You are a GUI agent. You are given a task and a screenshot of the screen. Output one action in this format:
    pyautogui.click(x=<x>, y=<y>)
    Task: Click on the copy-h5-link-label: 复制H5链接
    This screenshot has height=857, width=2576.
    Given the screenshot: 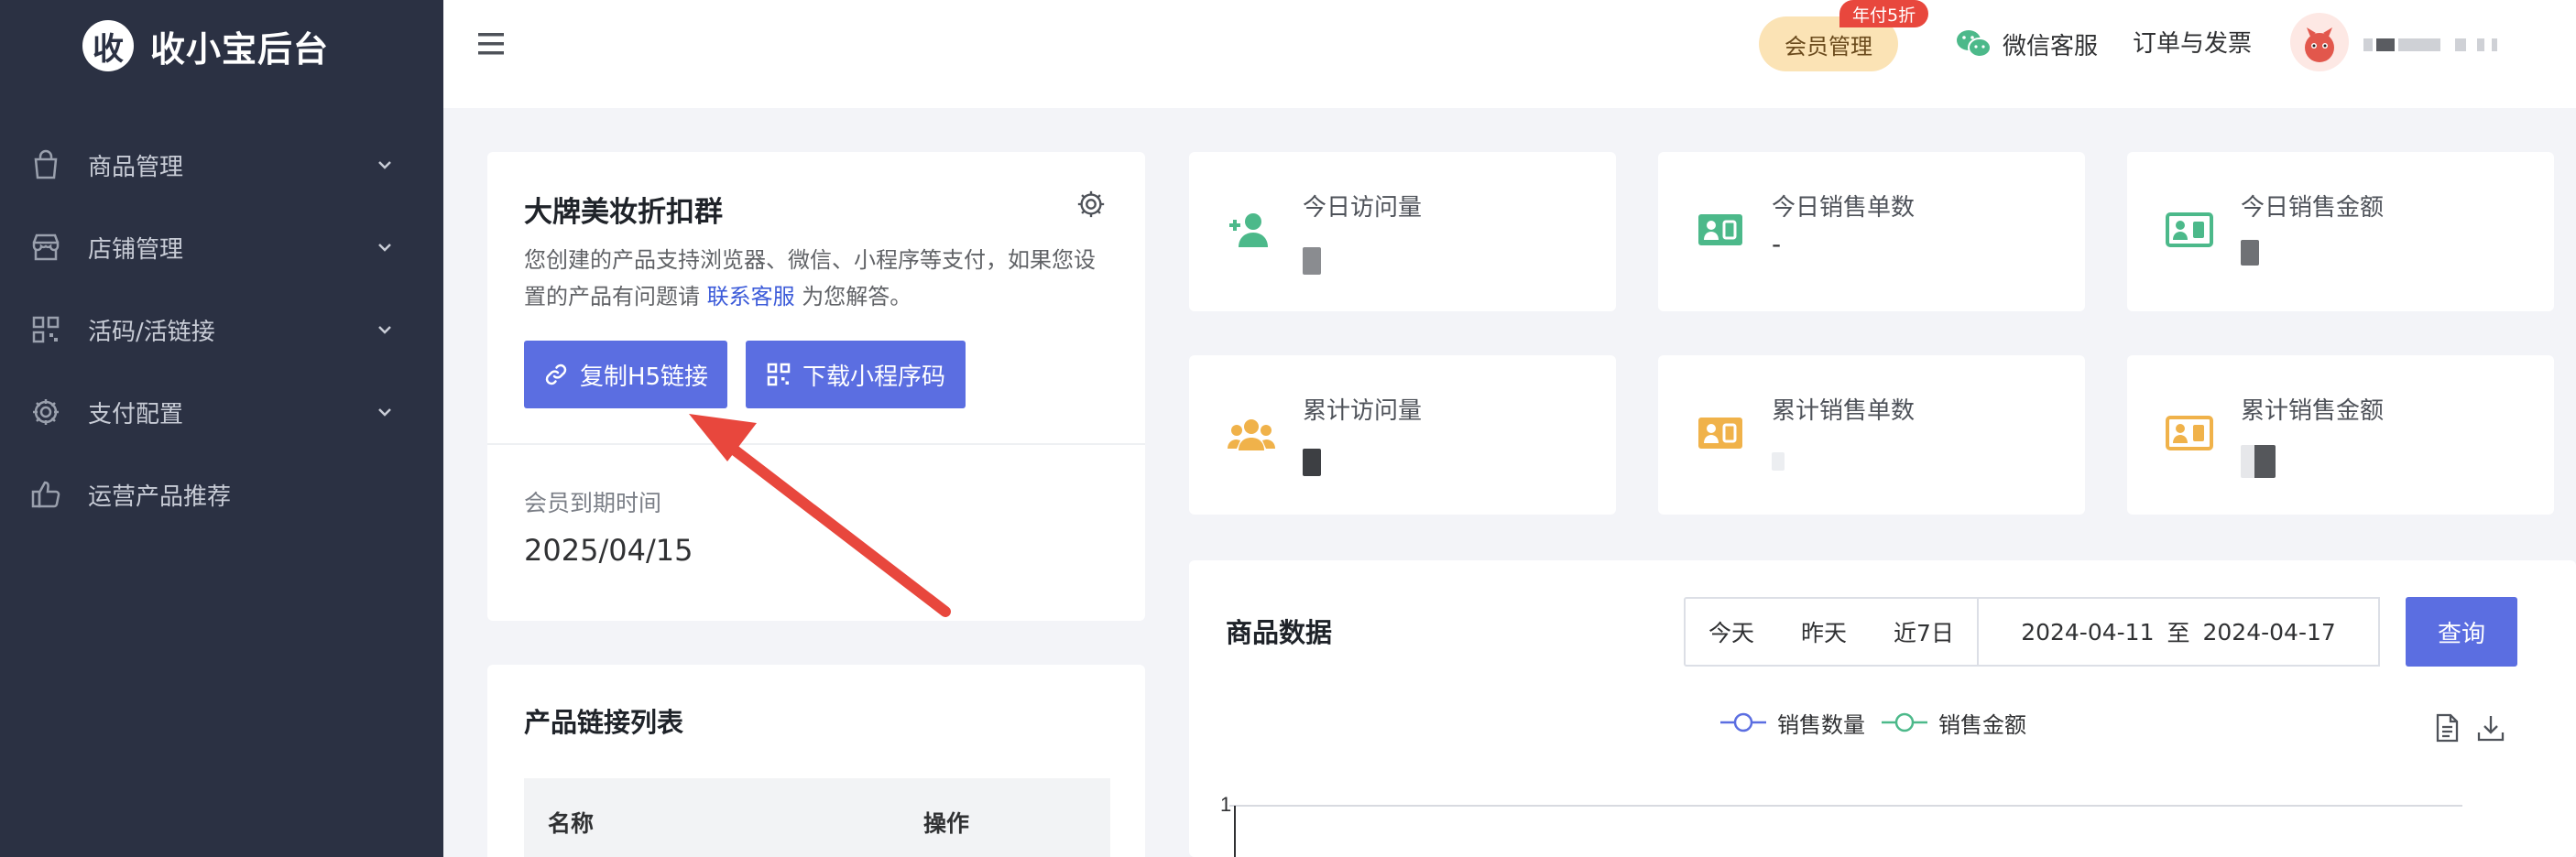 What is the action you would take?
    pyautogui.click(x=644, y=377)
    